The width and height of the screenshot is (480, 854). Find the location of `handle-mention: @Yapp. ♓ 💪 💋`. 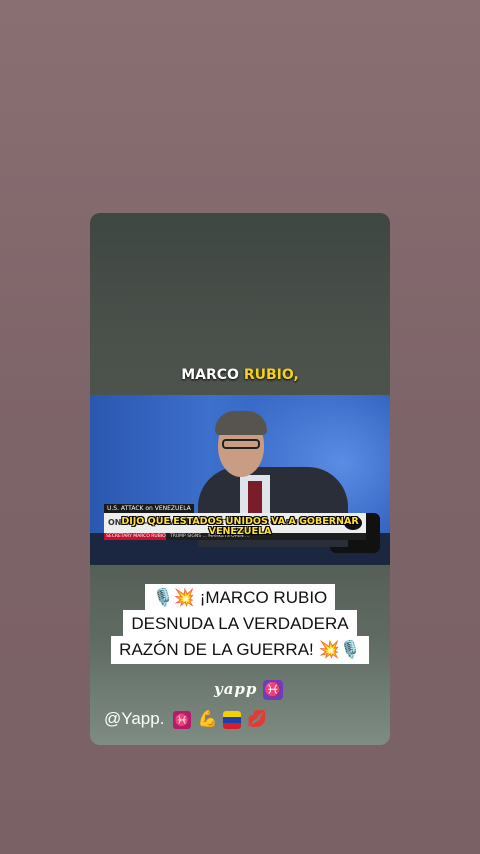

handle-mention: @Yapp. ♓ 💪 💋 is located at coordinates (185, 719).